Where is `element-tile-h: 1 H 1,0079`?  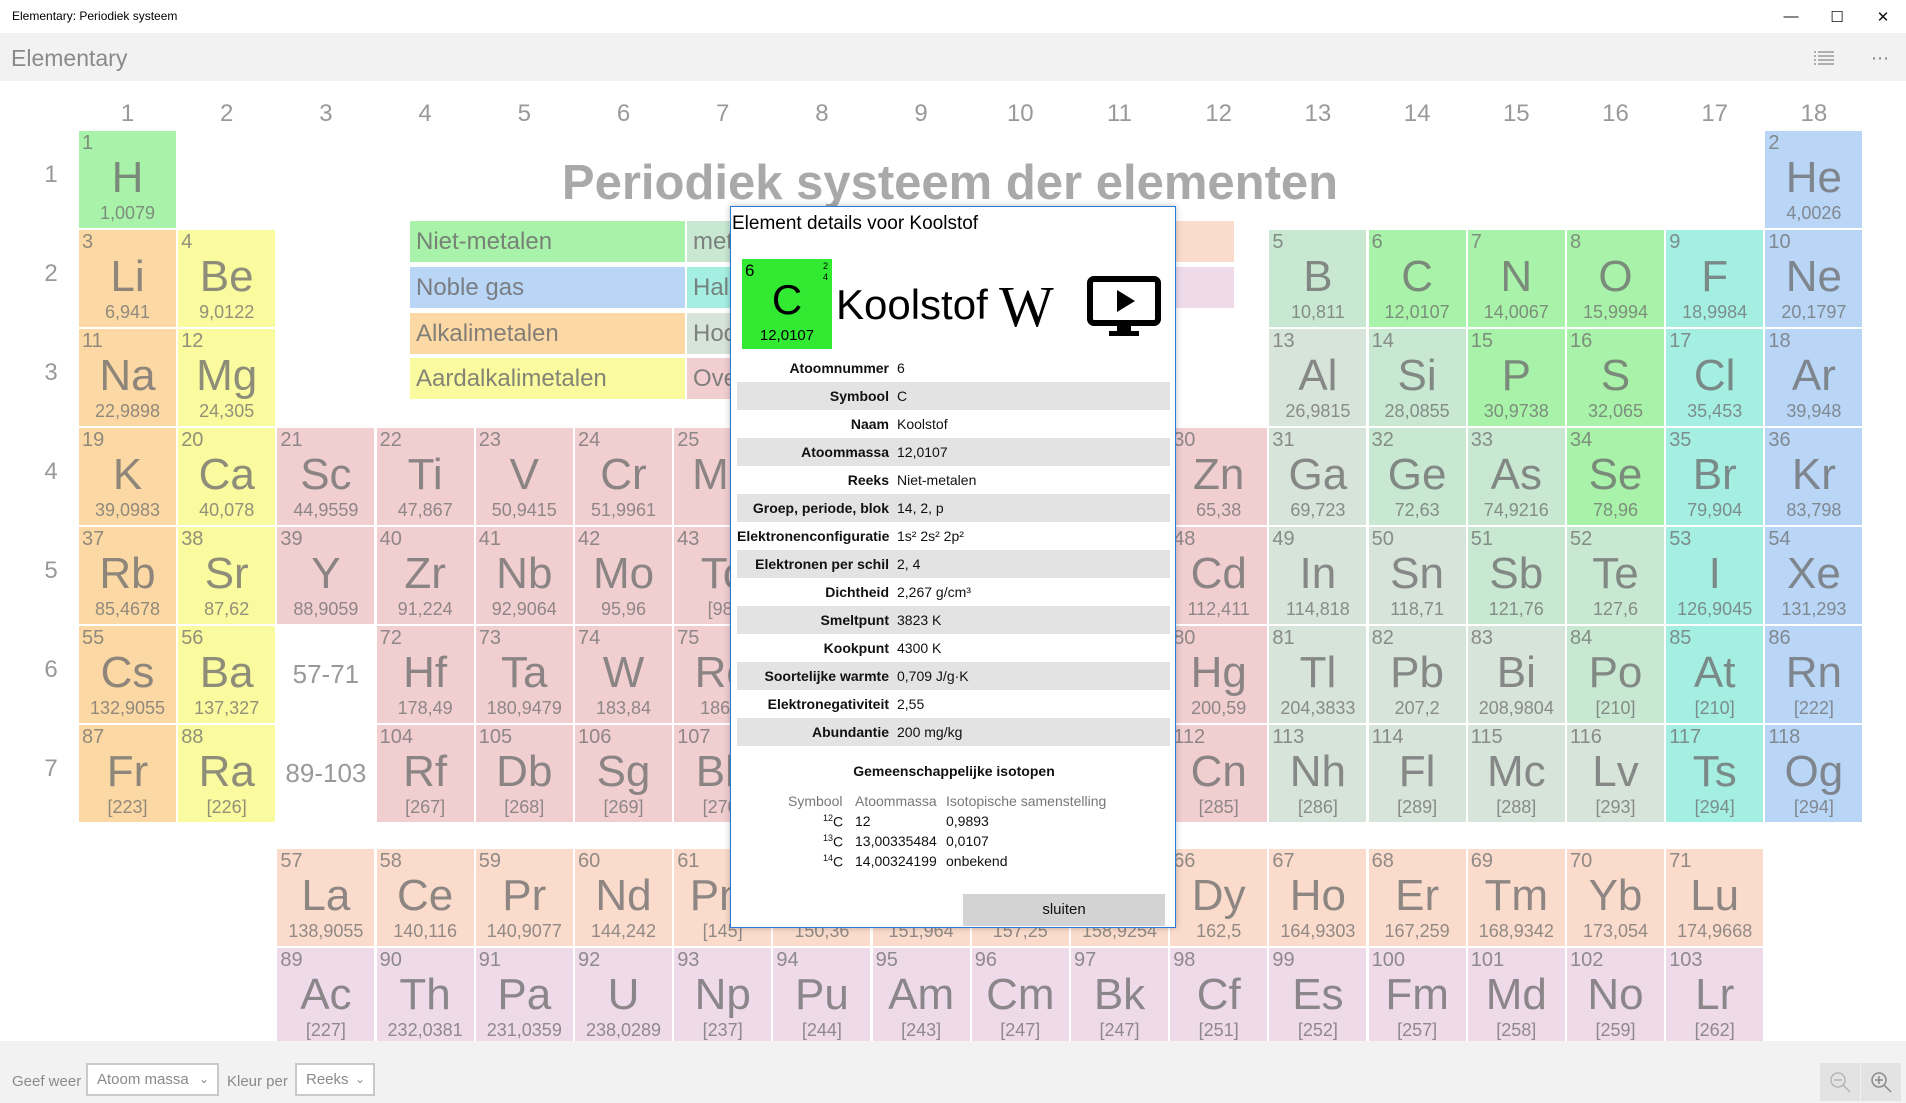 element-tile-h: 1 H 1,0079 is located at coordinates (127, 179).